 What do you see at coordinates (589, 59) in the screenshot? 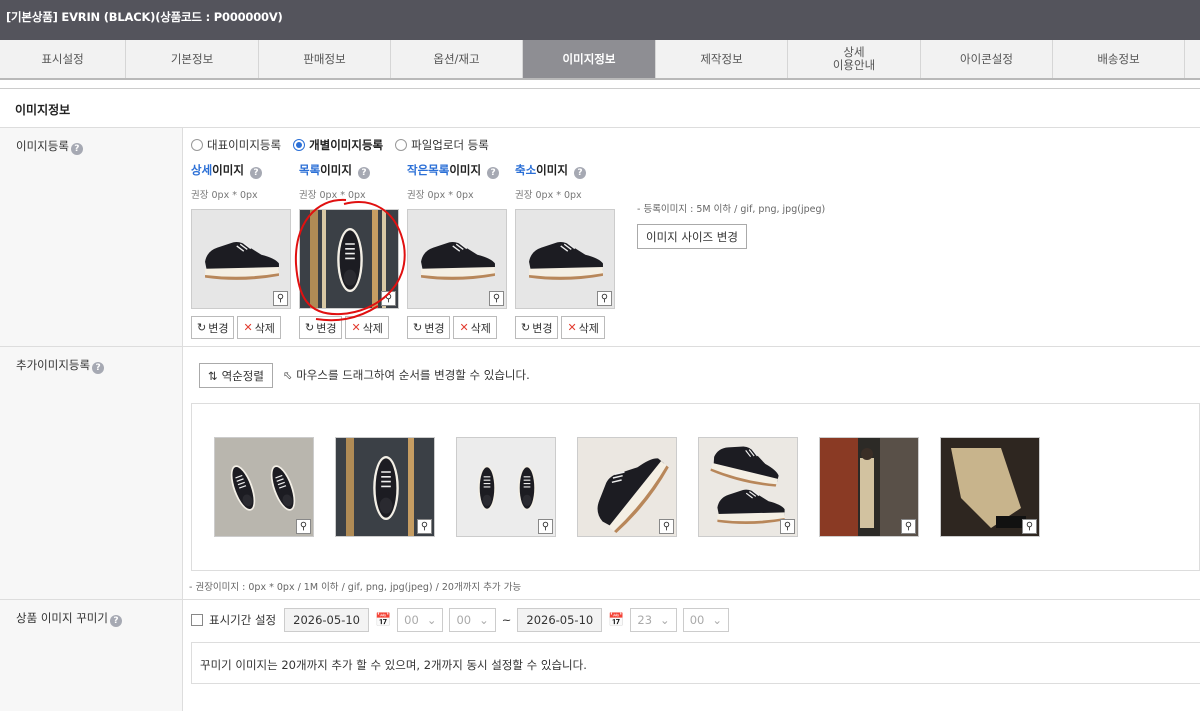
I see `tab-image-info: 이미지정보` at bounding box center [589, 59].